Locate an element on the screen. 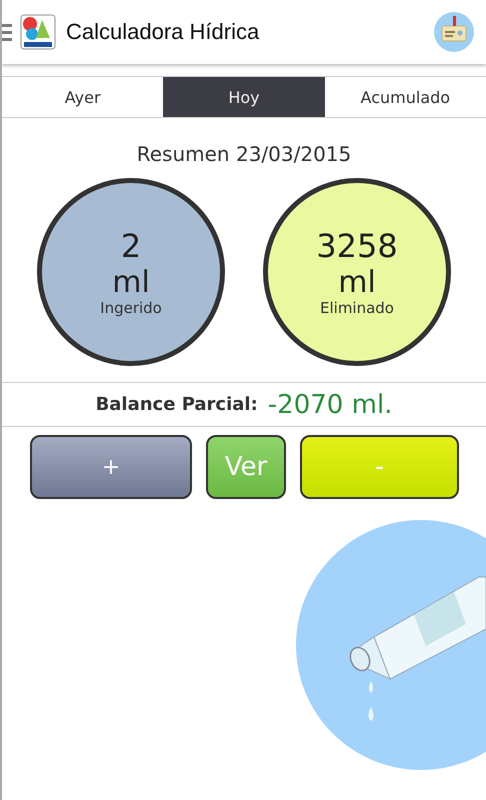 This screenshot has height=800, width=486. balance-value: -2070 ml. is located at coordinates (330, 405).